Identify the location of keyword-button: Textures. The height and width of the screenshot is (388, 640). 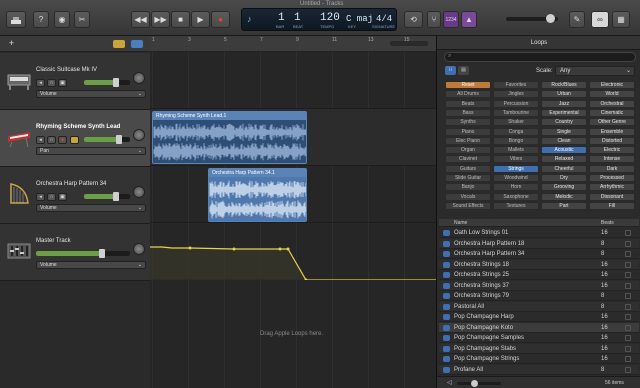
(516, 205).